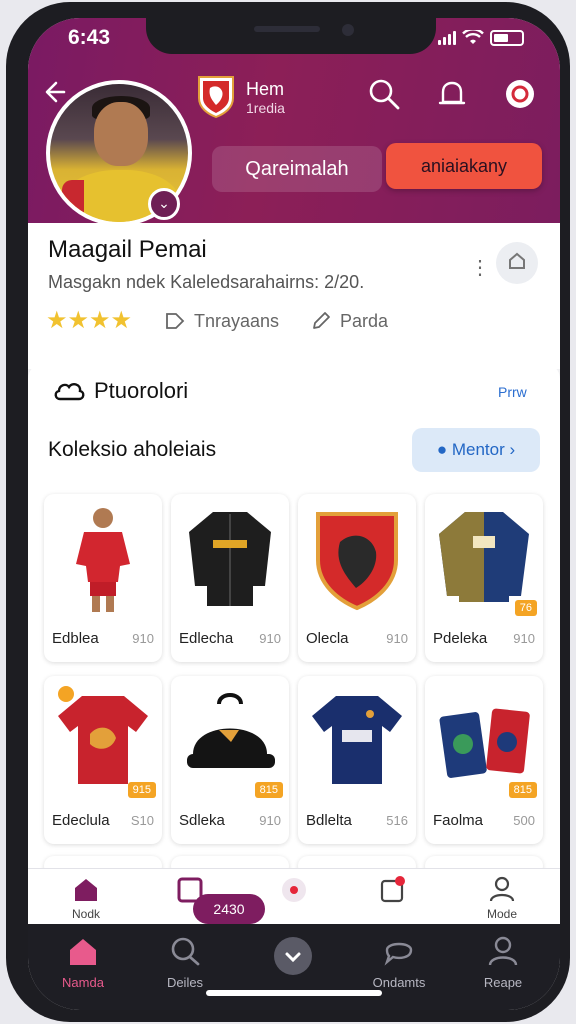  I want to click on mentor-button: ● Mentor ›, so click(476, 450).